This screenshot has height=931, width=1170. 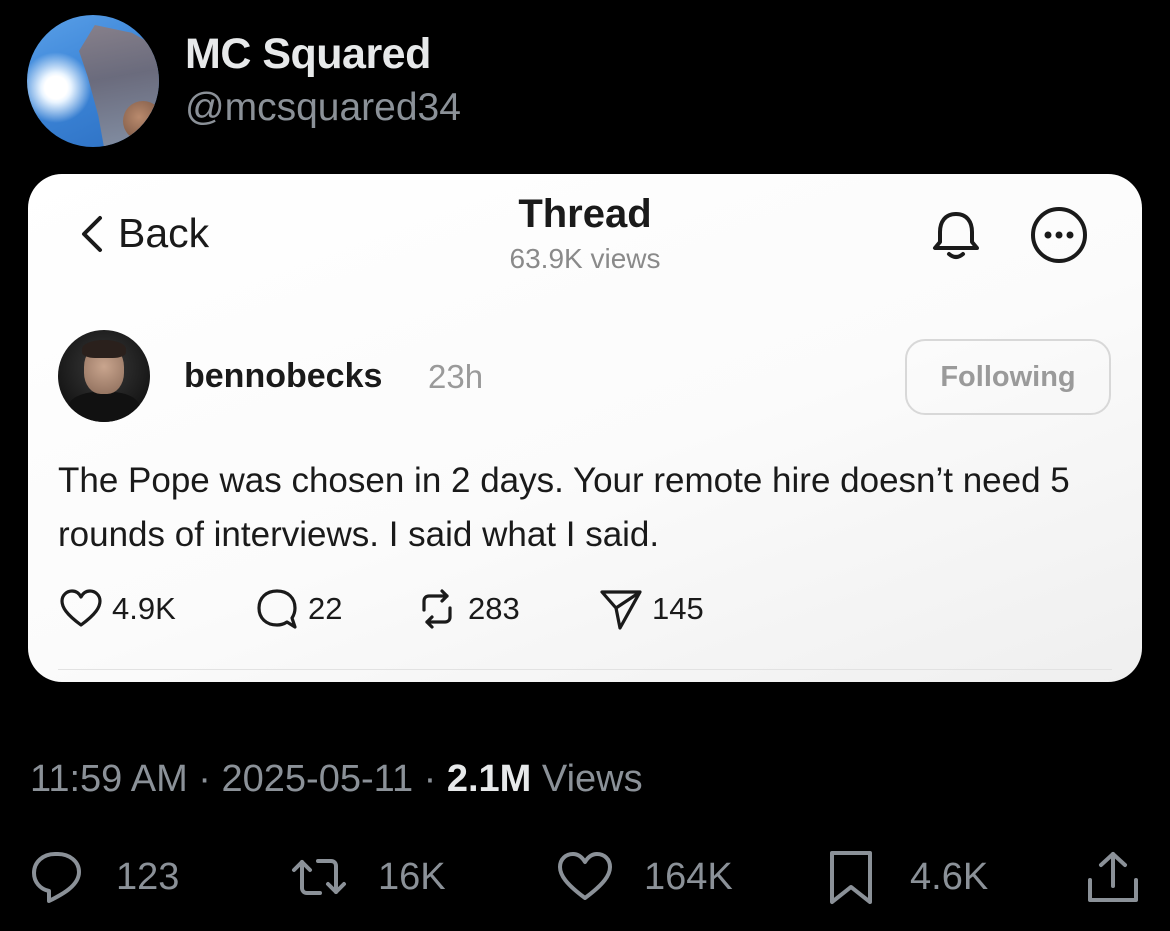 I want to click on thread-share: 145, so click(x=651, y=609).